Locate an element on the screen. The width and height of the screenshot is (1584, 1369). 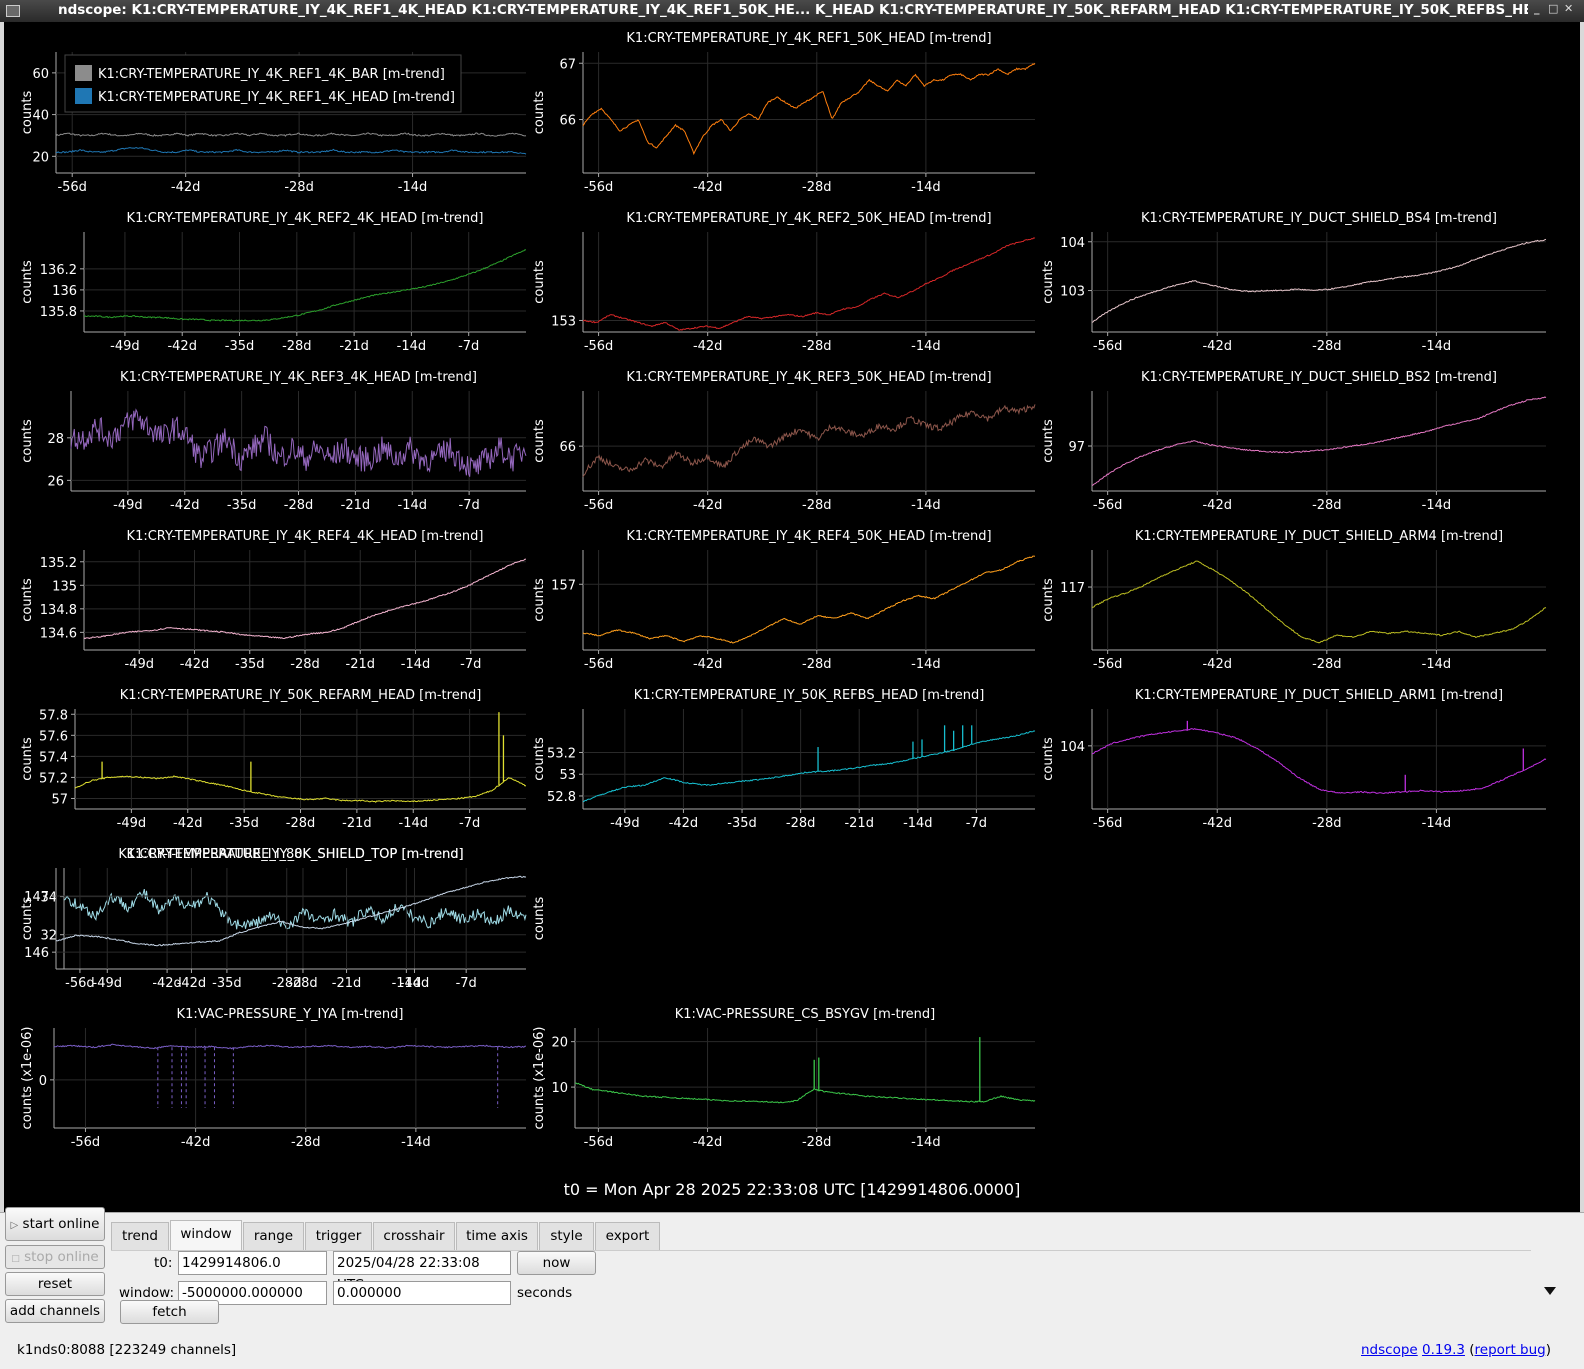
stop-online-button: □ stop online is located at coordinates (55, 1257).